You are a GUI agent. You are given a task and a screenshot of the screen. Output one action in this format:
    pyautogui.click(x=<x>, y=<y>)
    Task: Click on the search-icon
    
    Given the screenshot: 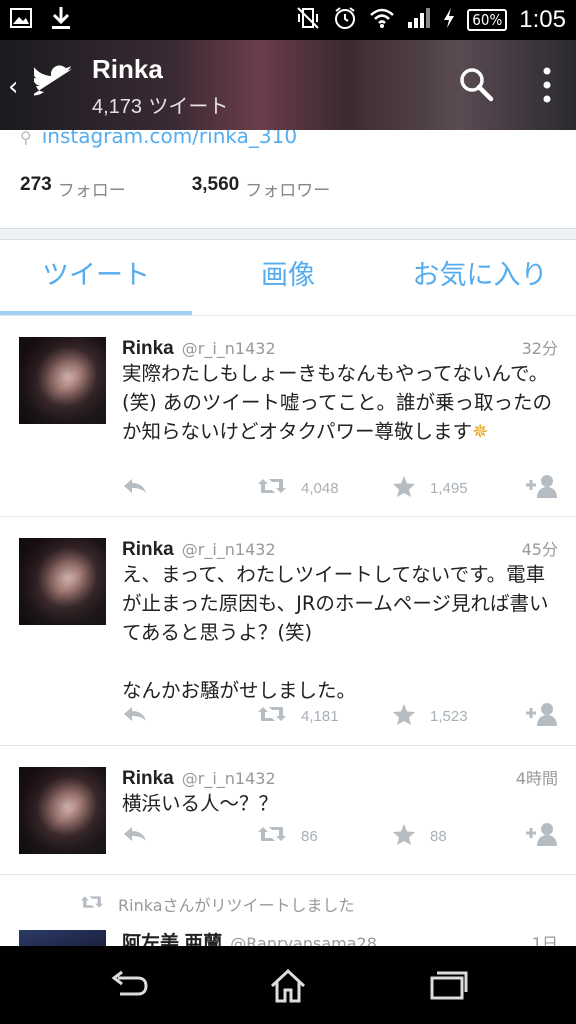 What is the action you would take?
    pyautogui.click(x=476, y=86)
    